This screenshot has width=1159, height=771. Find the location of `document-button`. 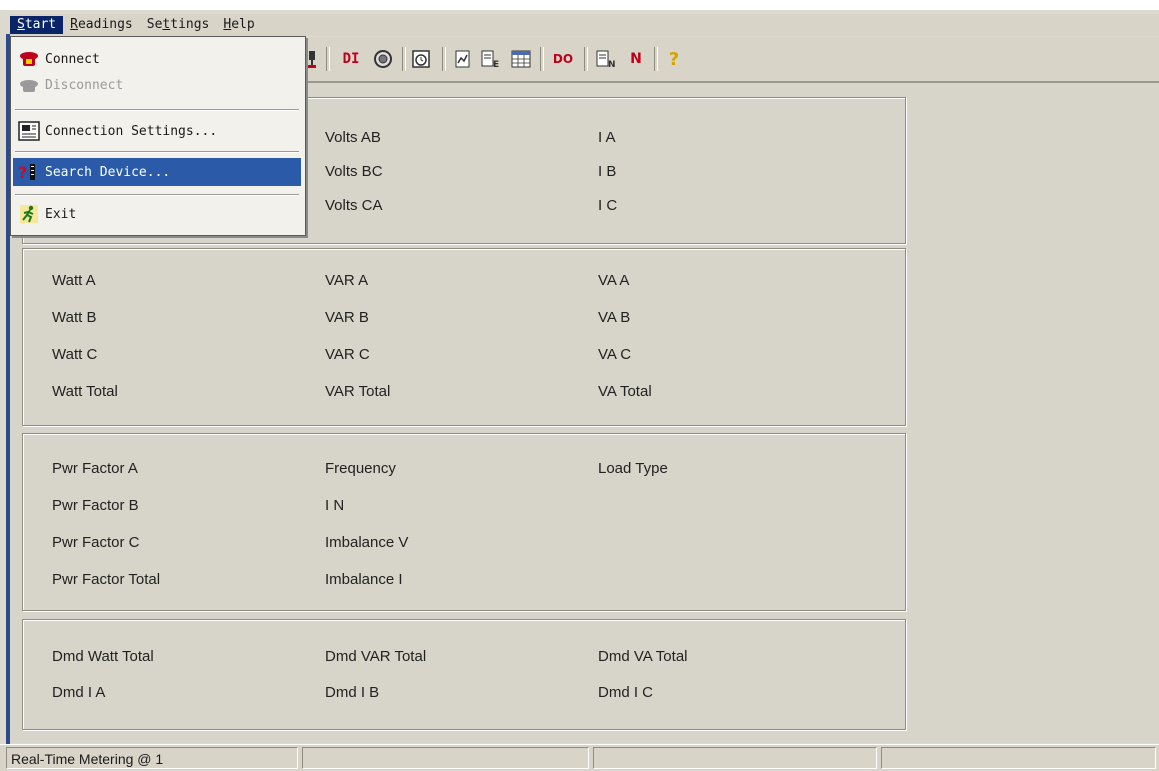

document-button is located at coordinates (463, 59).